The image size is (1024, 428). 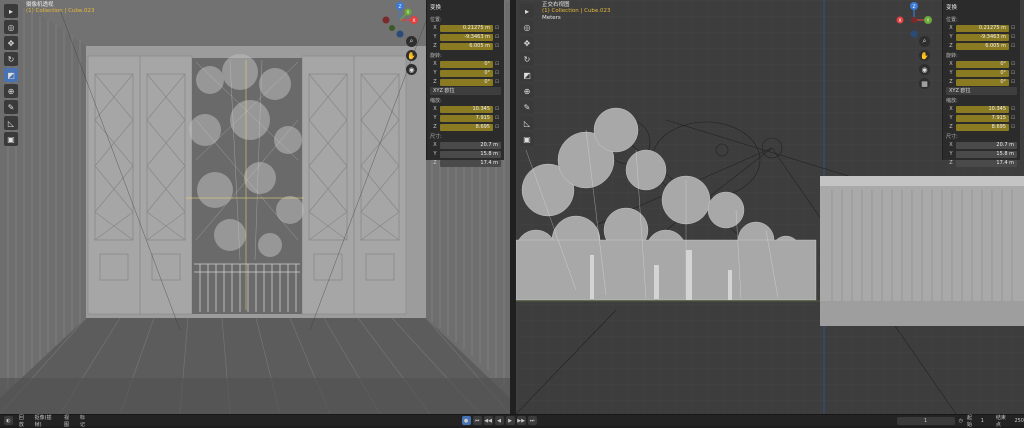 What do you see at coordinates (924, 62) in the screenshot?
I see `viewport-nav-buttons: ⌕ ✋ ◉ ▦` at bounding box center [924, 62].